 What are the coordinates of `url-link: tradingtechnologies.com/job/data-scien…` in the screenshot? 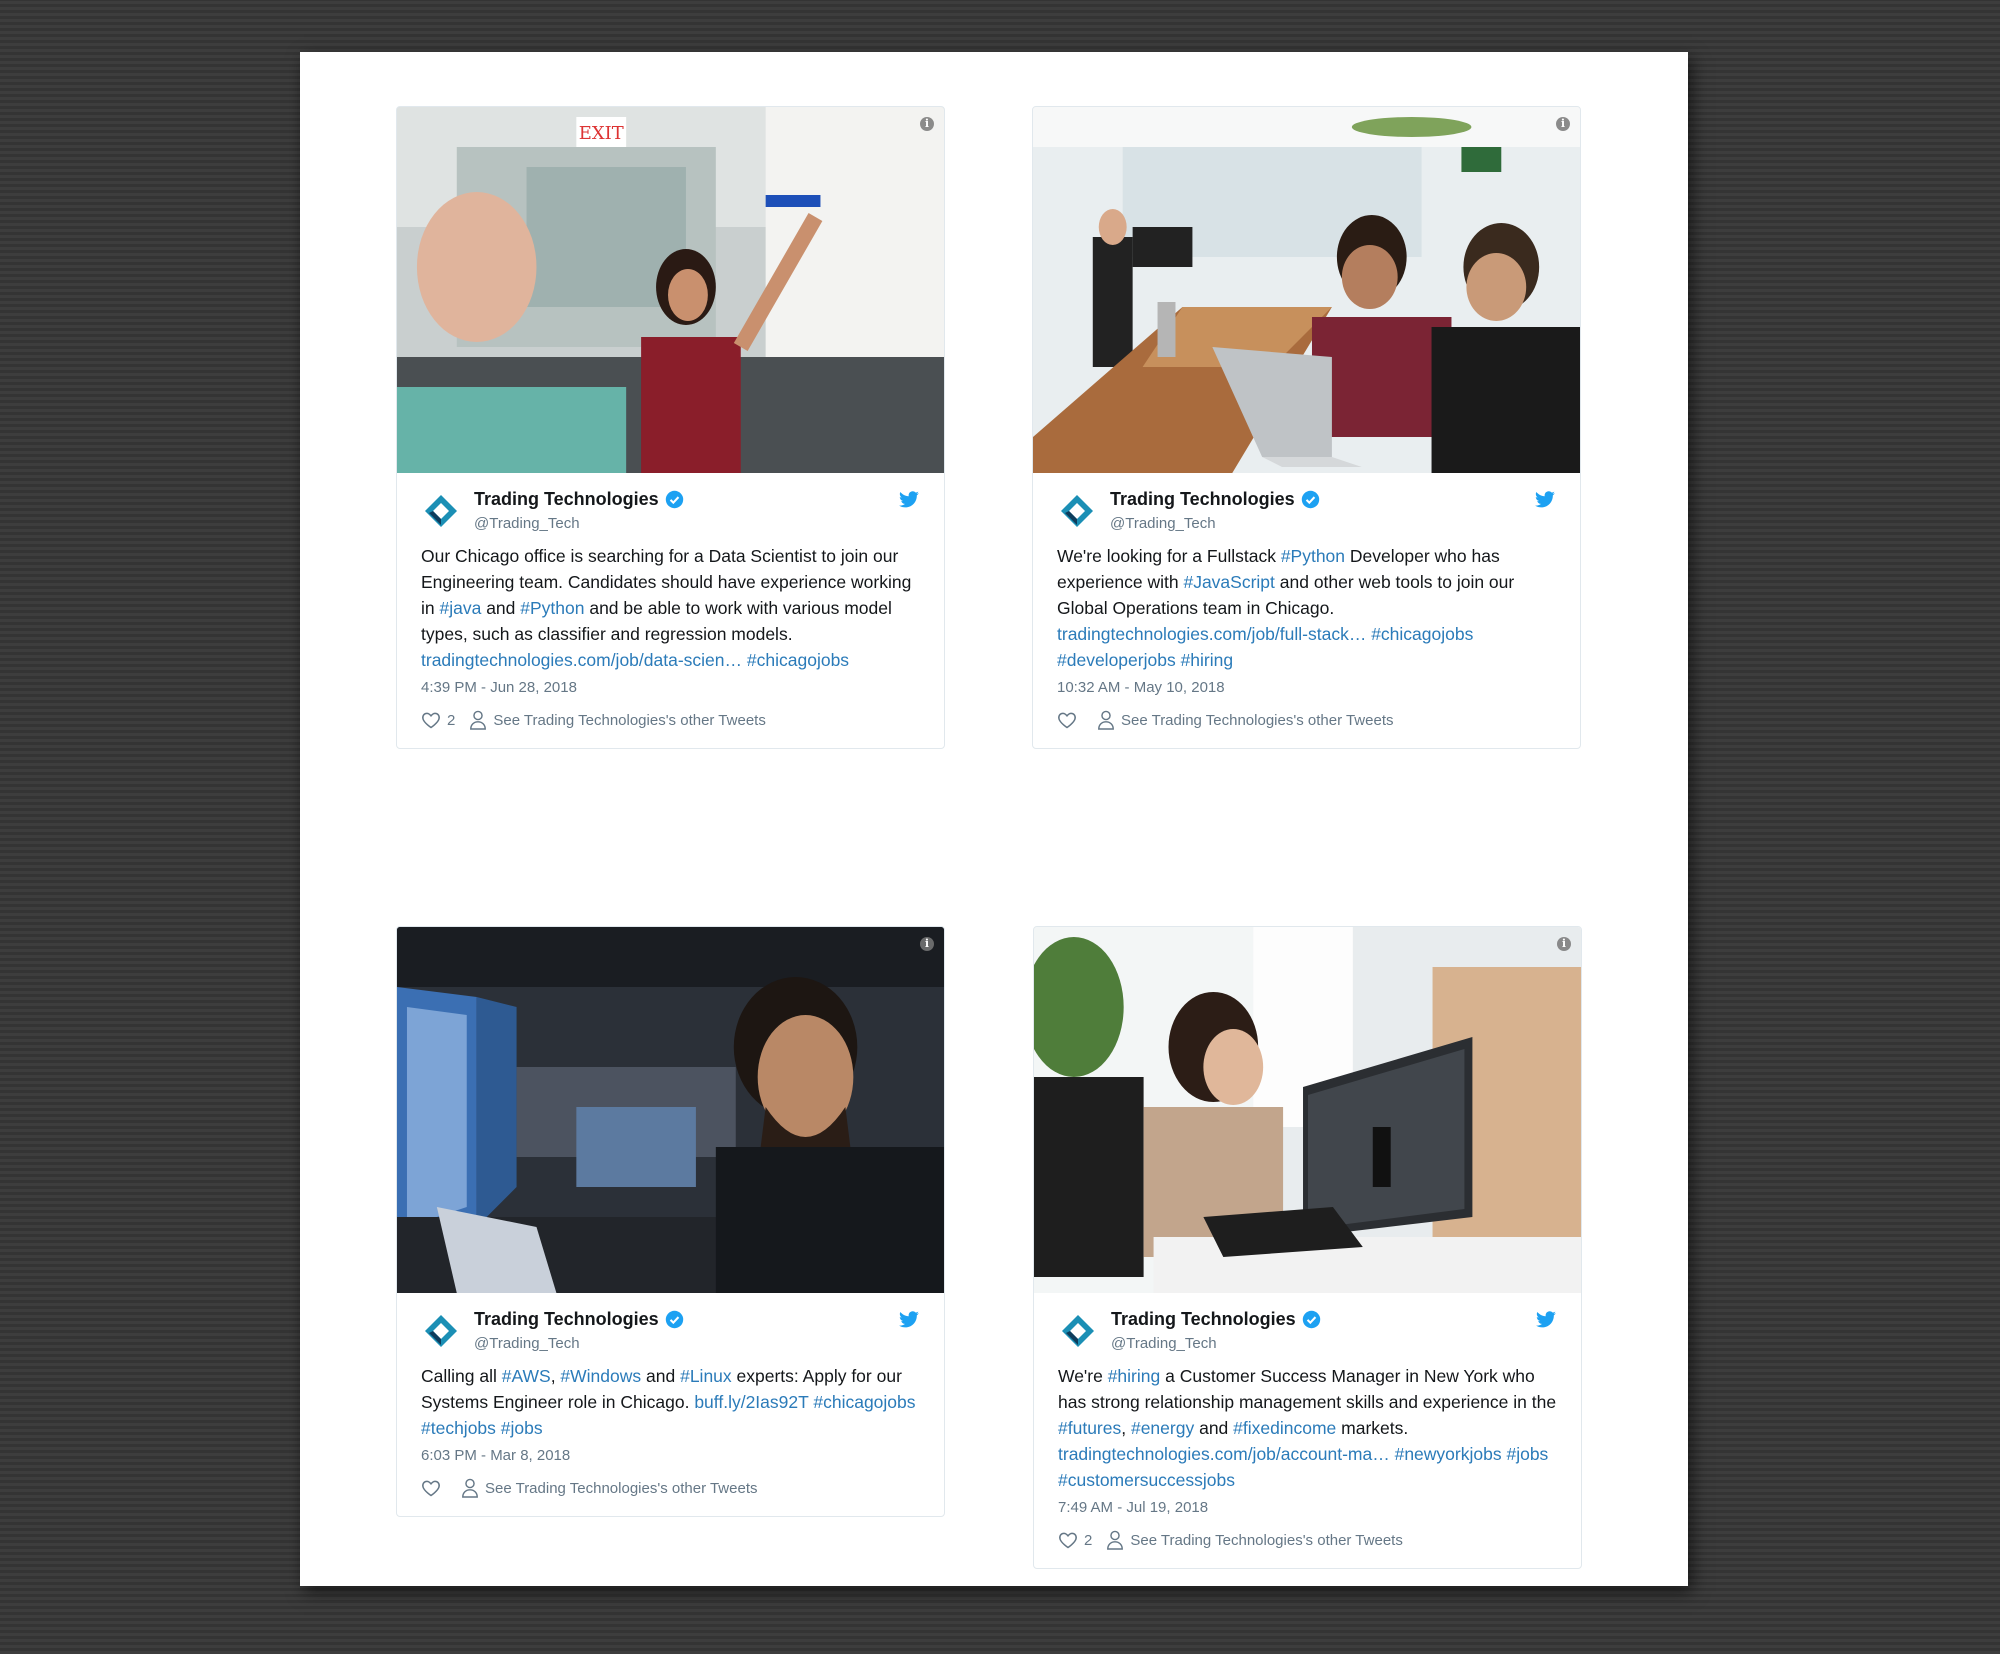 It's located at (581, 660).